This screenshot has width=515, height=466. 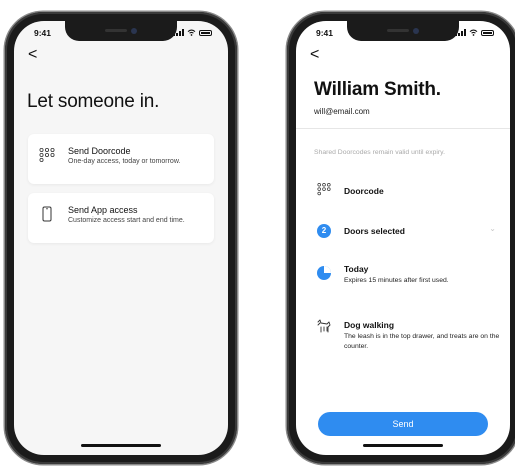 I want to click on recipient-email: will@email.com, so click(x=342, y=111).